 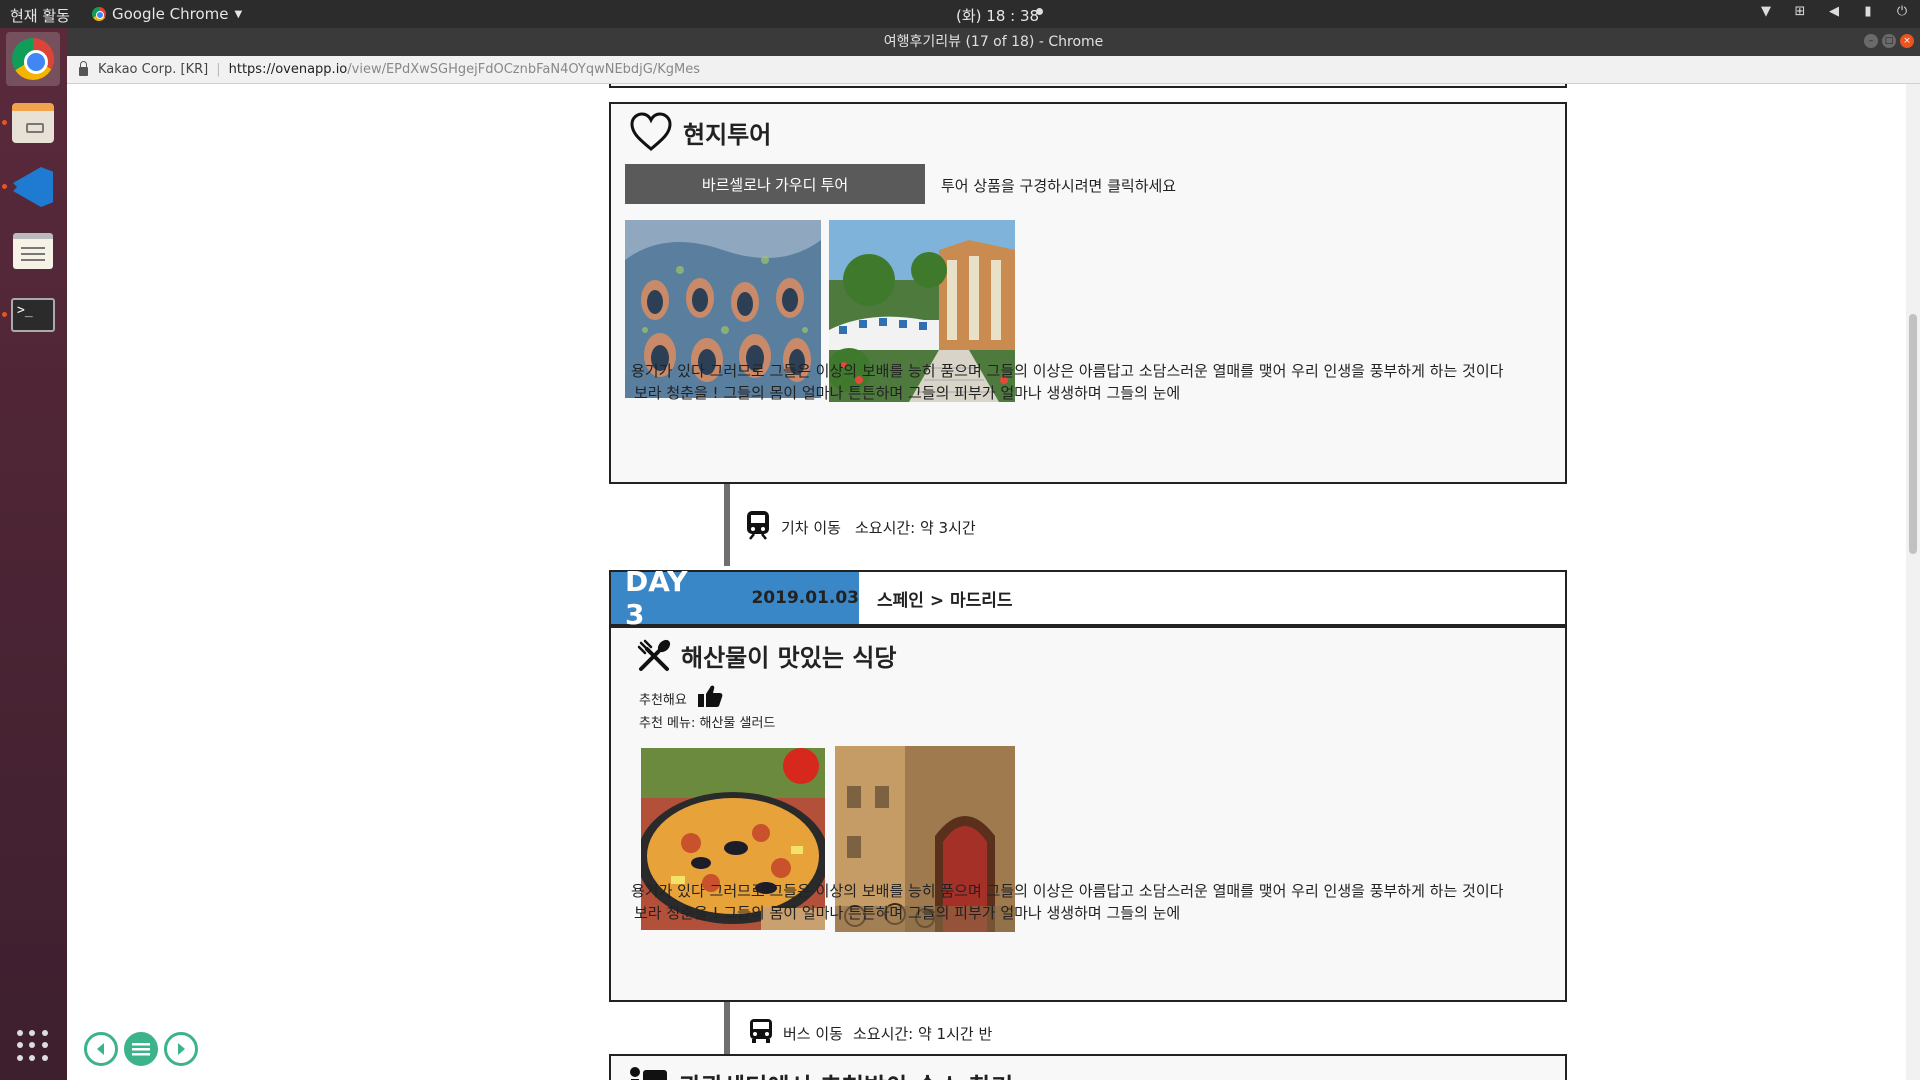 I want to click on day-badge: DAY 3 2019.01.03, so click(x=735, y=598).